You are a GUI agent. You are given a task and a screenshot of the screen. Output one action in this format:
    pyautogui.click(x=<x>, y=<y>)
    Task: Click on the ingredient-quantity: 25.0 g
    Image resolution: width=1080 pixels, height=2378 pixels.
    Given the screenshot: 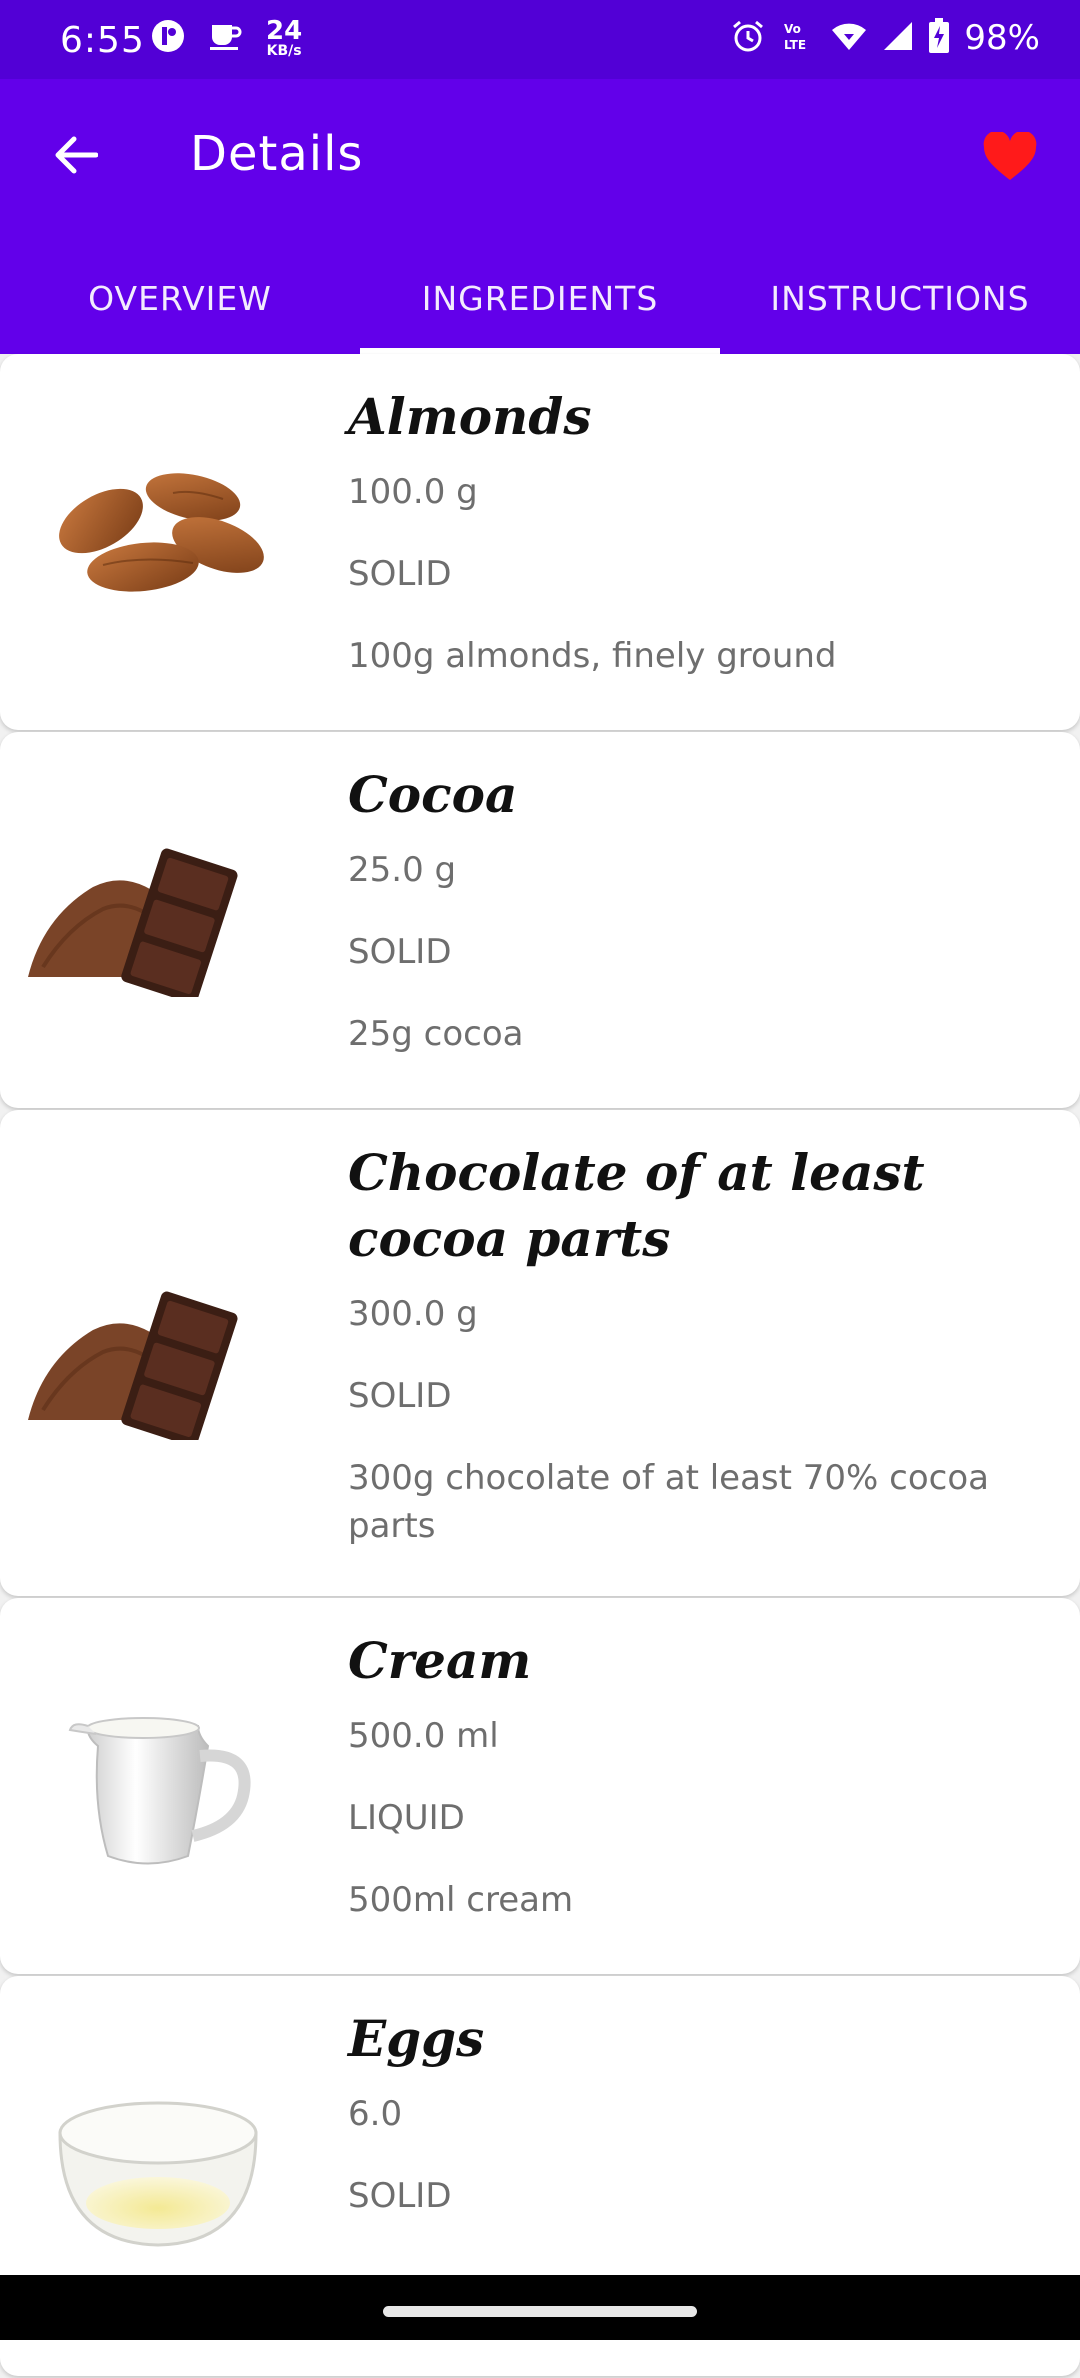 What is the action you would take?
    pyautogui.click(x=402, y=870)
    